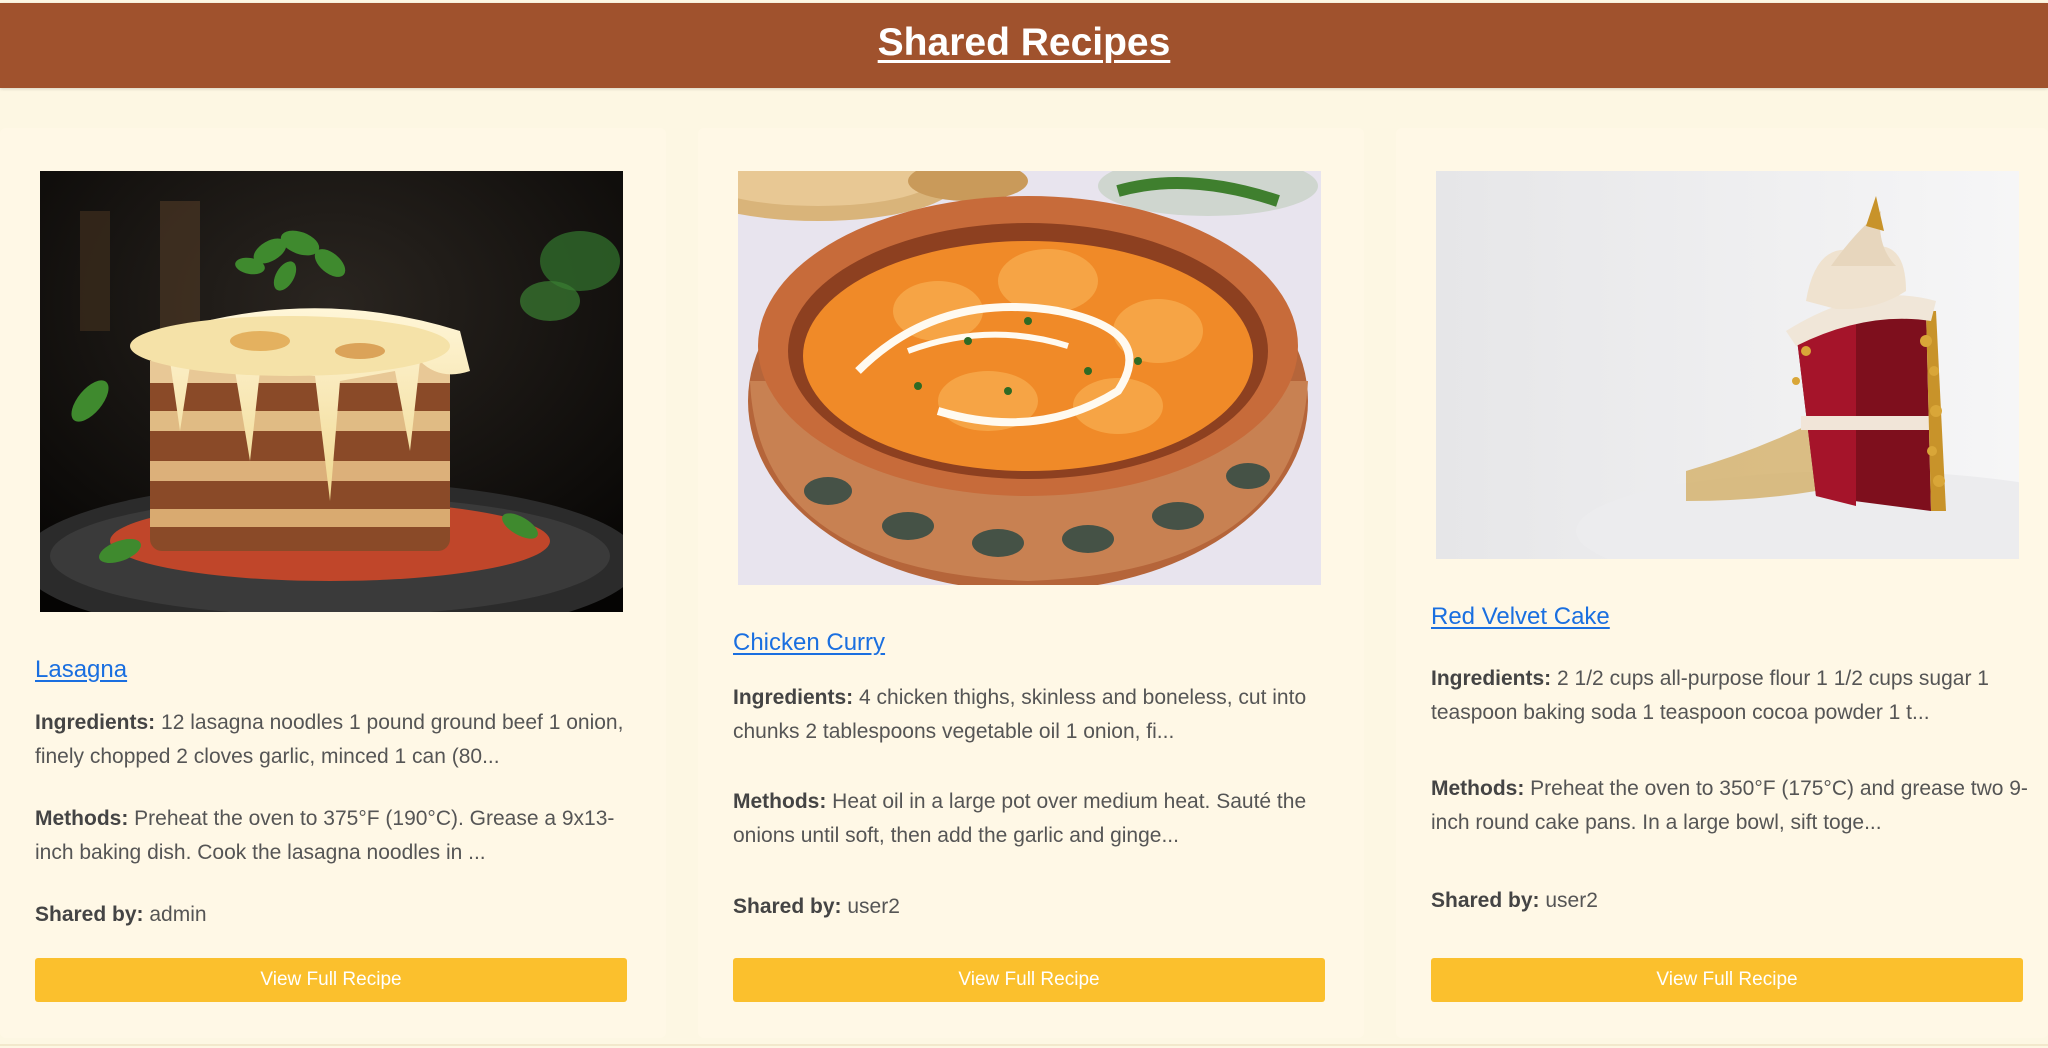 The height and width of the screenshot is (1048, 2048). I want to click on red-velvet-cake-photo, so click(1727, 365).